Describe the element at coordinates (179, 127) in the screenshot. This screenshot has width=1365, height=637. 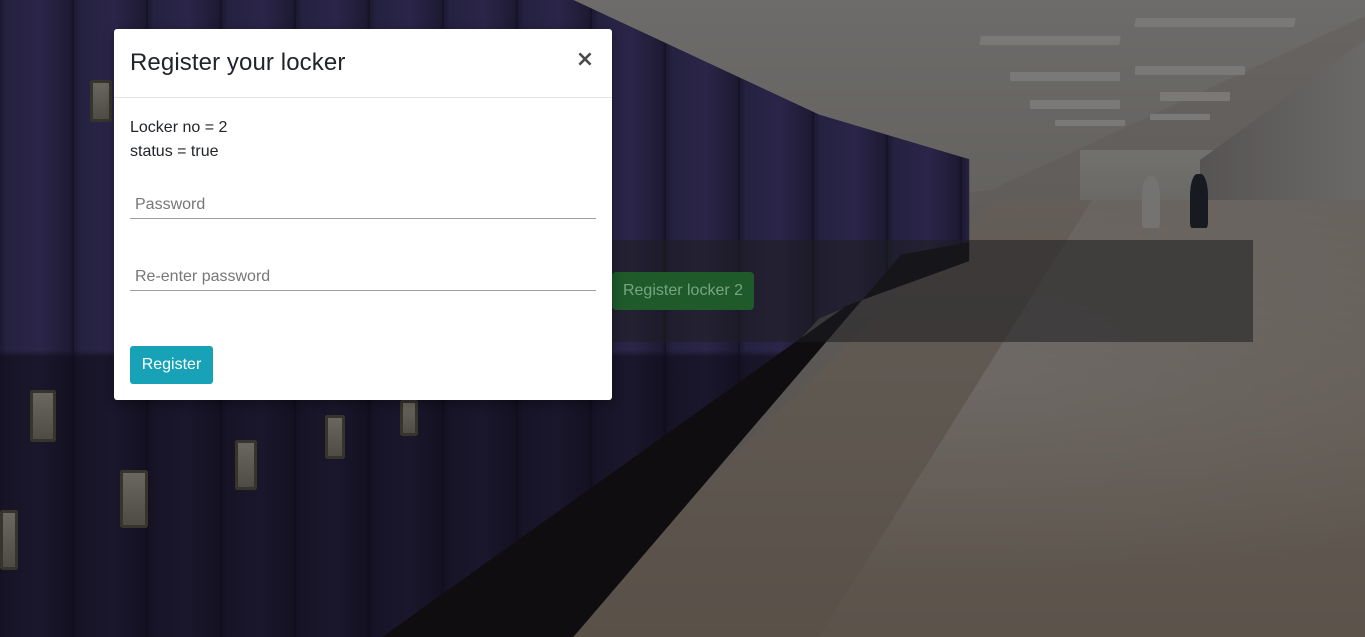
I see `locker-number-text: Locker no = 2` at that location.